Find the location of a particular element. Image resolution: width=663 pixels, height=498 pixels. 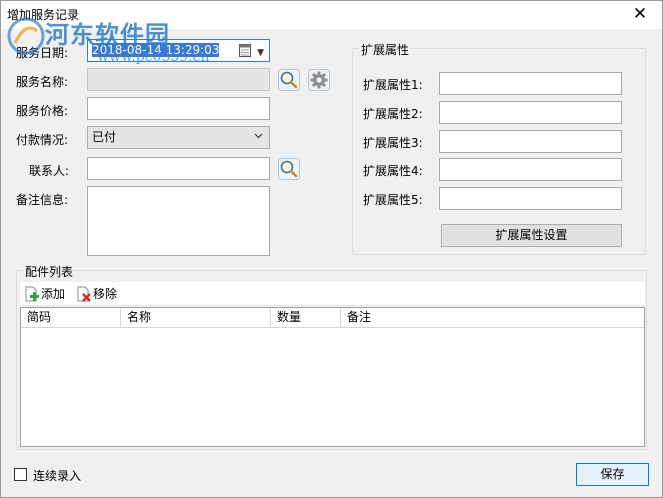

column-header-name: 名称 is located at coordinates (196, 318).